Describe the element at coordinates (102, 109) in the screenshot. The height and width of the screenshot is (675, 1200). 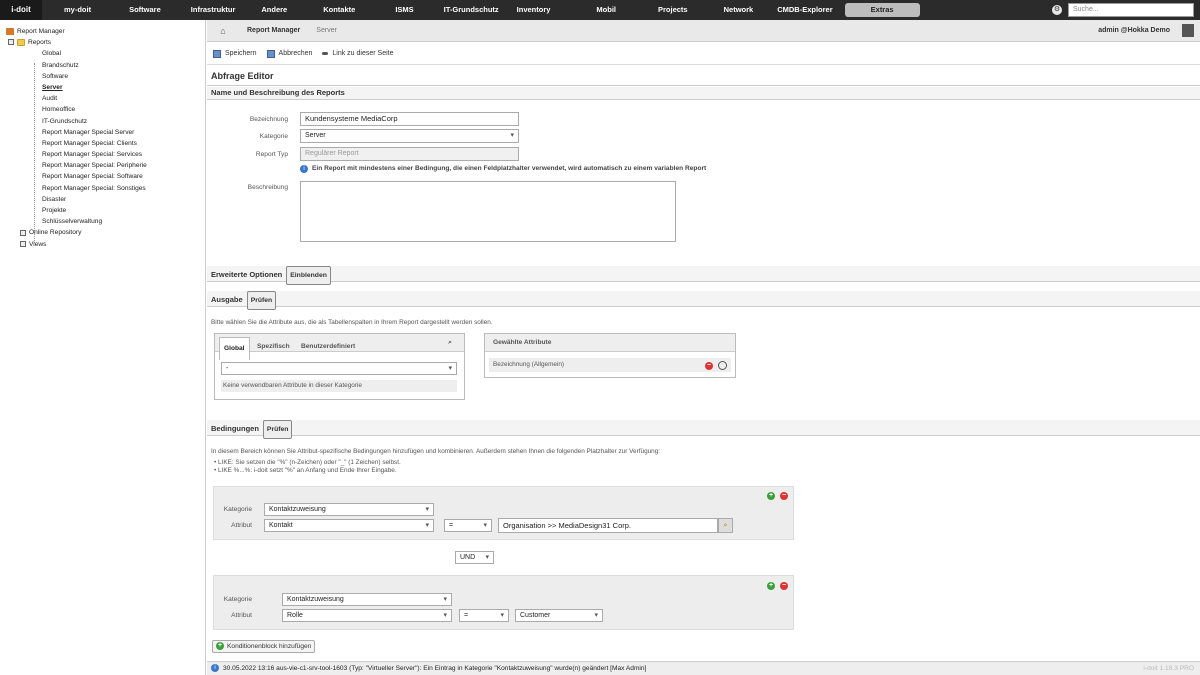
I see `sidebar-item-homeoffice: Homeoffice` at that location.